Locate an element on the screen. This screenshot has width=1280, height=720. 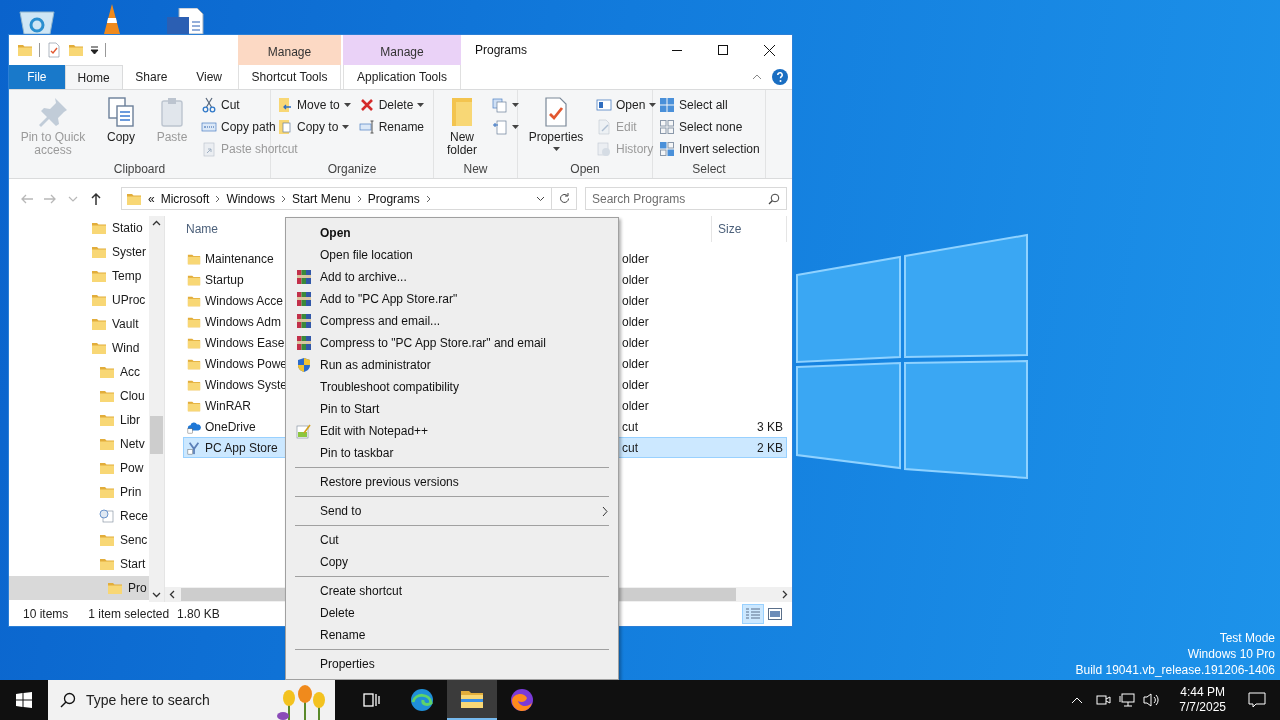
group-label: Organize is located at coordinates (352, 169).